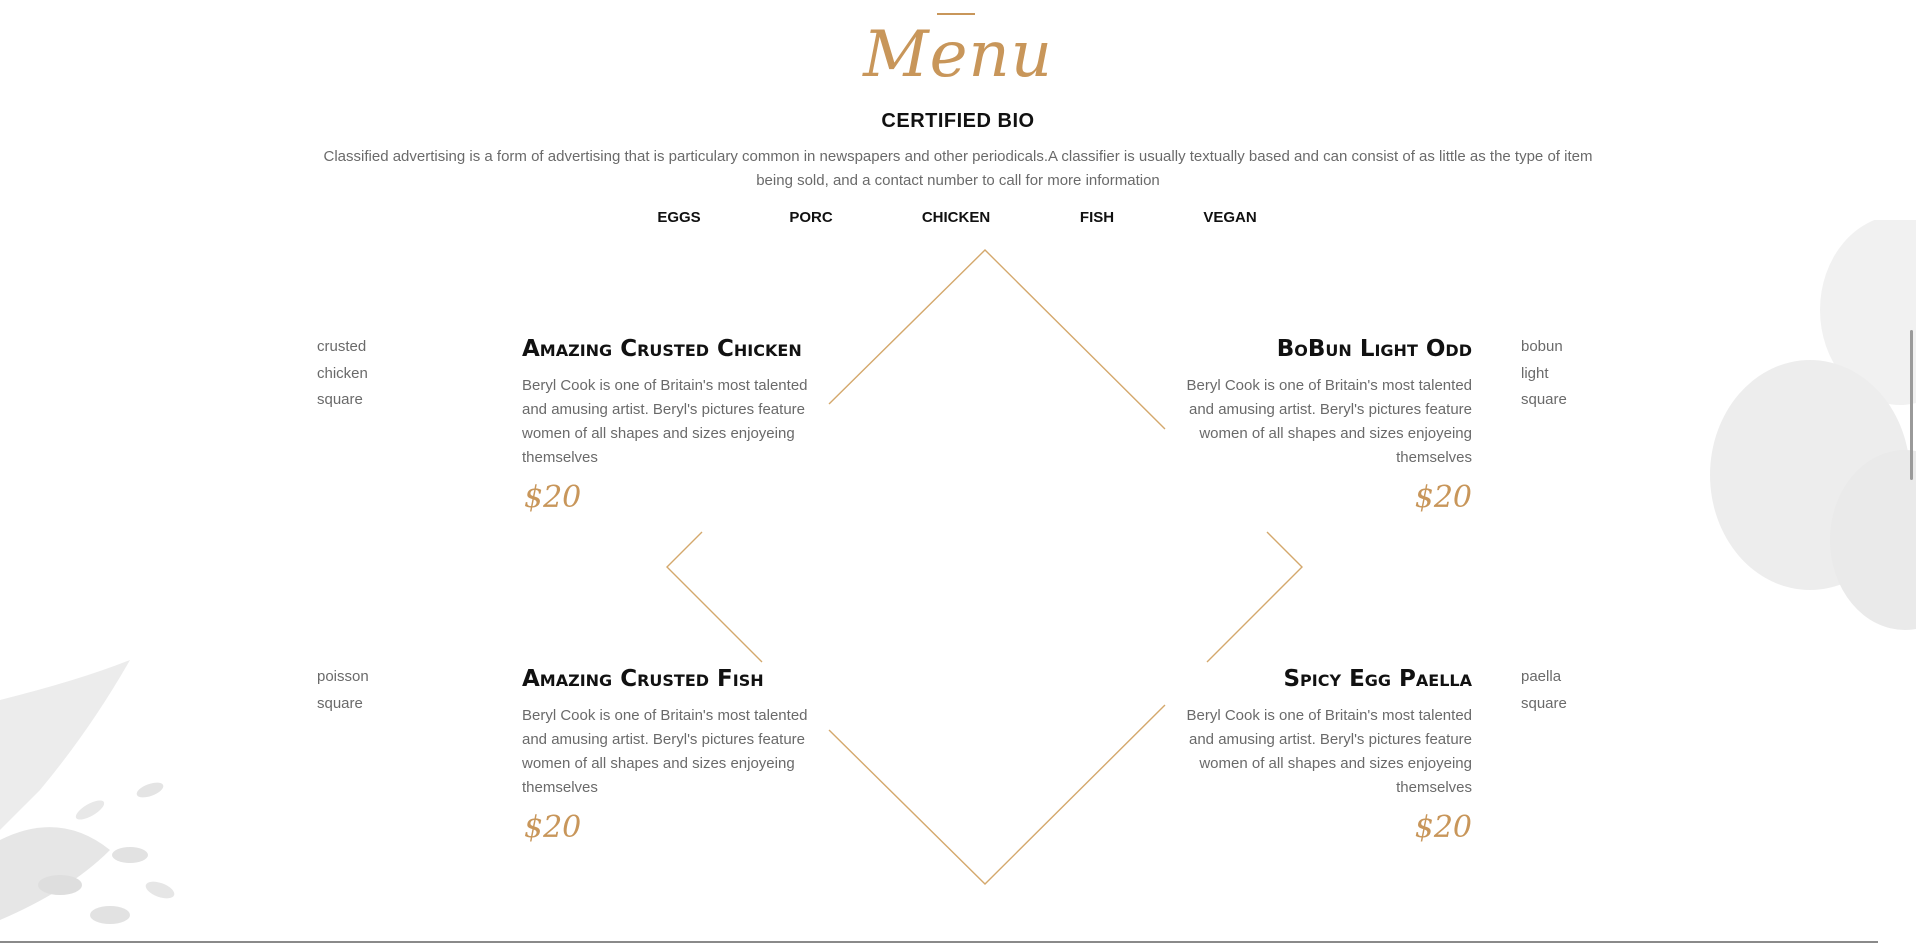  I want to click on tag: chicken, so click(342, 374).